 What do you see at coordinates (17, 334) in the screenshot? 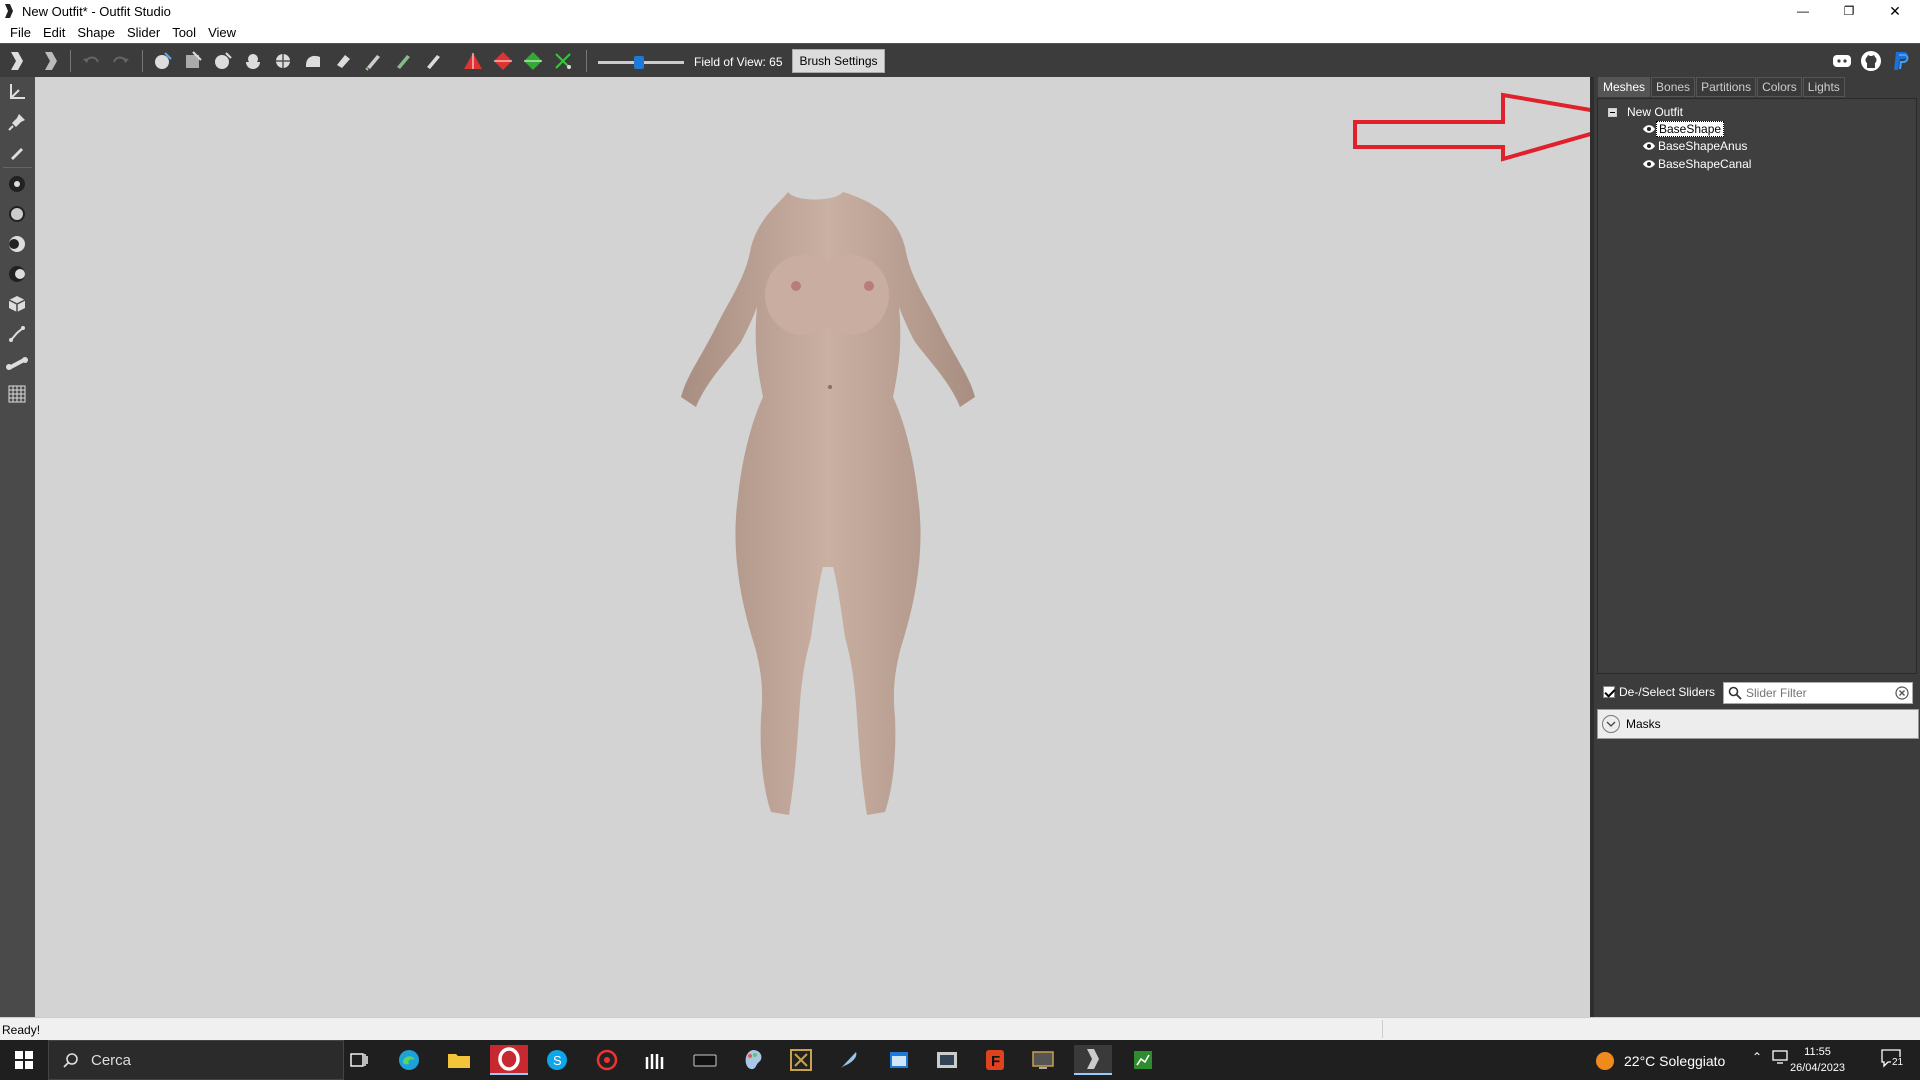
I see `bone-tool-button` at bounding box center [17, 334].